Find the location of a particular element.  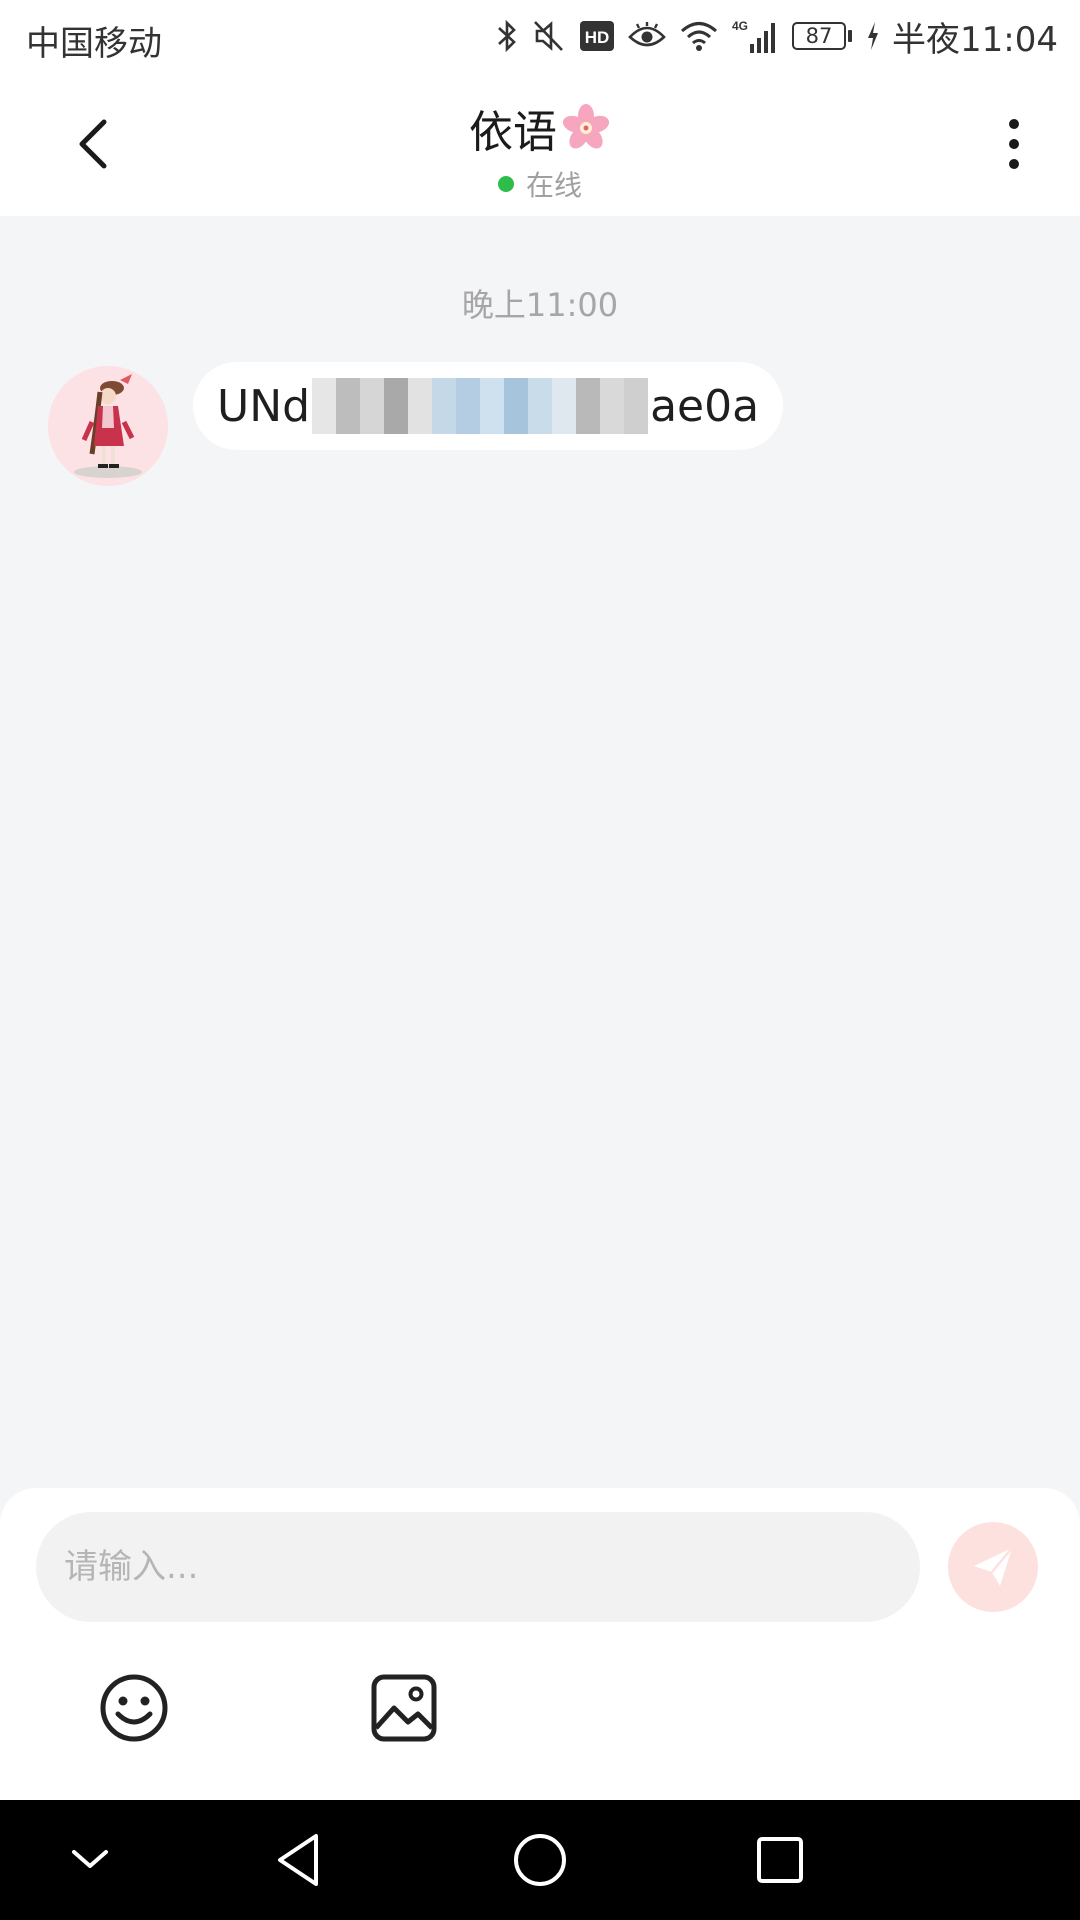

mute-icon is located at coordinates (549, 36).